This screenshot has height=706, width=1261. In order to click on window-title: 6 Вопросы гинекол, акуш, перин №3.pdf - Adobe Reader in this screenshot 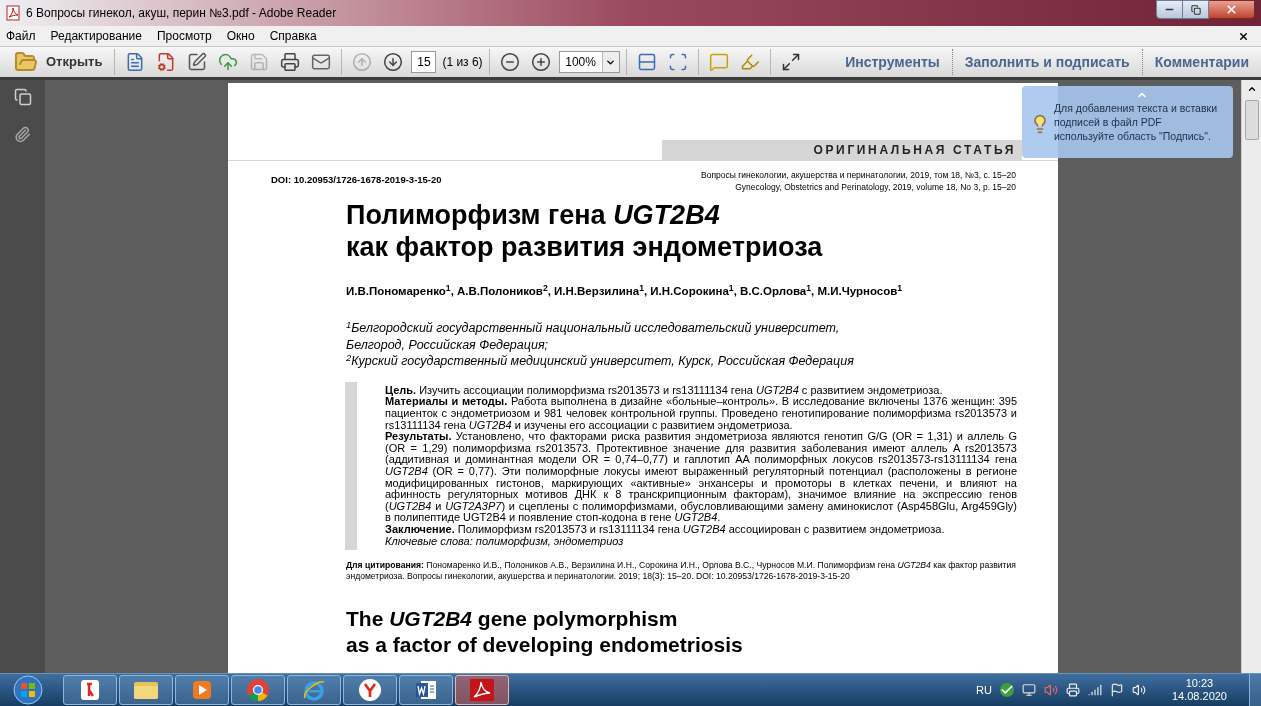, I will do `click(181, 13)`.